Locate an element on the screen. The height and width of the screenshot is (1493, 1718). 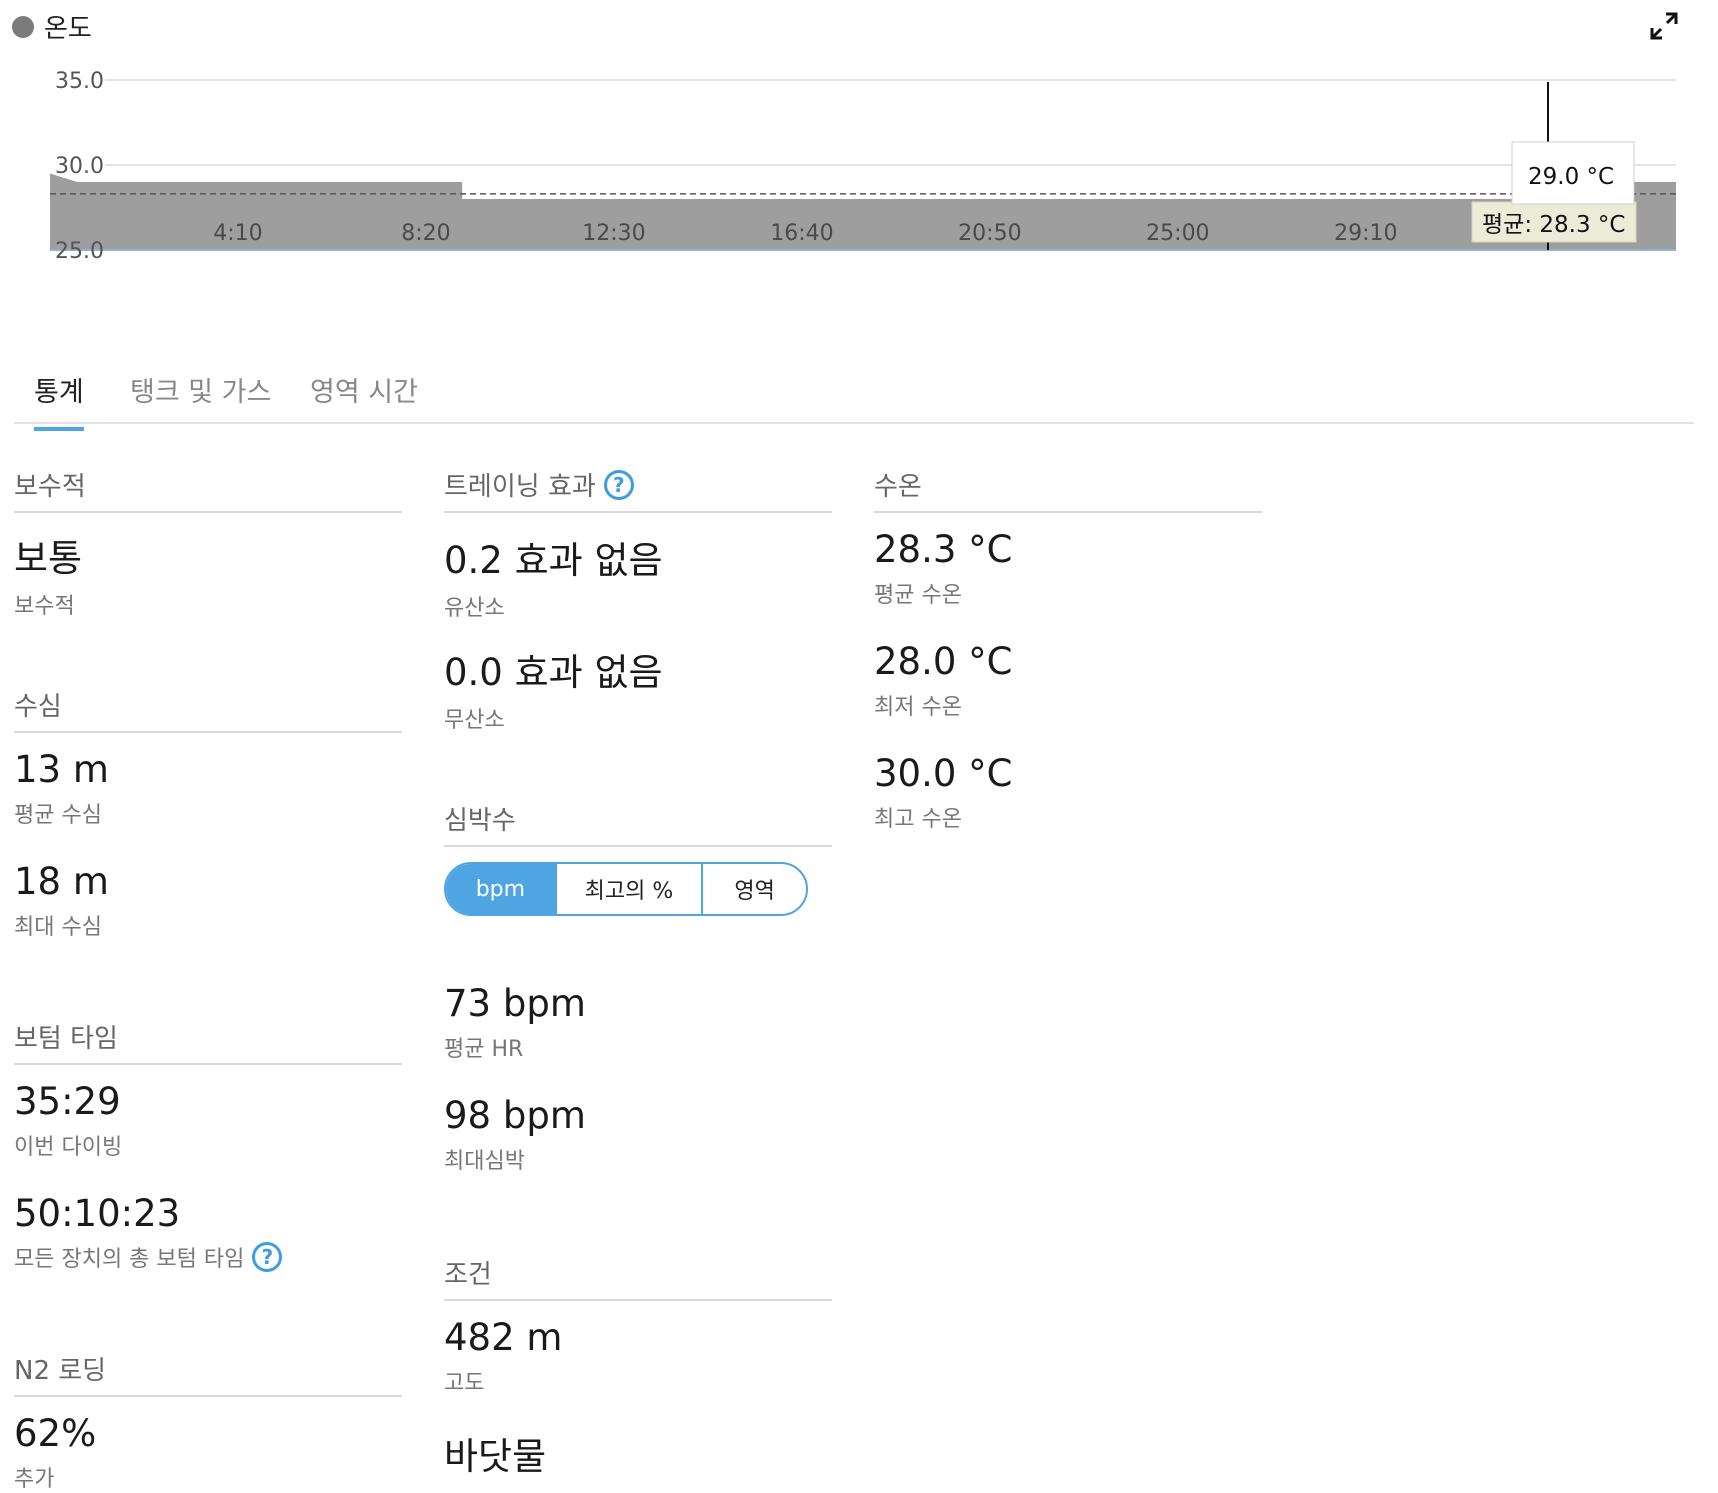
stat-label: 최대 수심 is located at coordinates (58, 927).